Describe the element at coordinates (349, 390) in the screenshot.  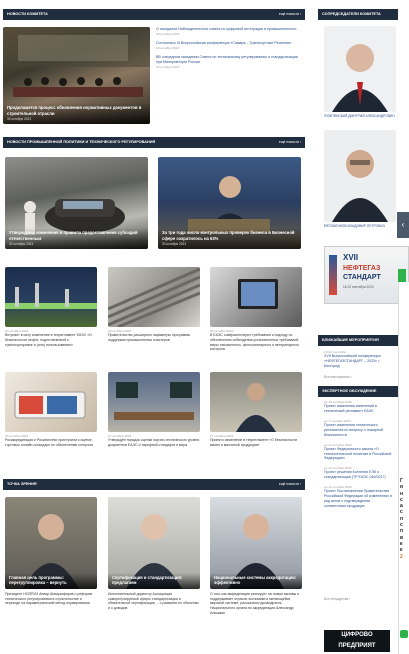
I see `expert-title: ЭКСПЕРТНОЕ ОБСУЖДЕНИЕ` at that location.